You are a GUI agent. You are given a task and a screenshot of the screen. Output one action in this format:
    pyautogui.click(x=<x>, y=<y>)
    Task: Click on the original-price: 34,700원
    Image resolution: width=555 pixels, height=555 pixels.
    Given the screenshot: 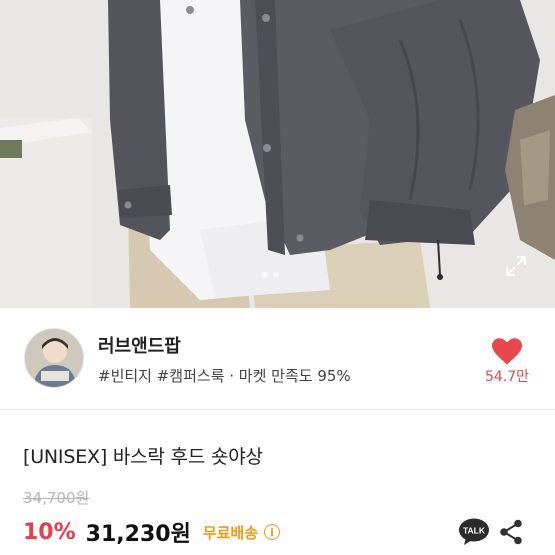 What is the action you would take?
    pyautogui.click(x=56, y=498)
    